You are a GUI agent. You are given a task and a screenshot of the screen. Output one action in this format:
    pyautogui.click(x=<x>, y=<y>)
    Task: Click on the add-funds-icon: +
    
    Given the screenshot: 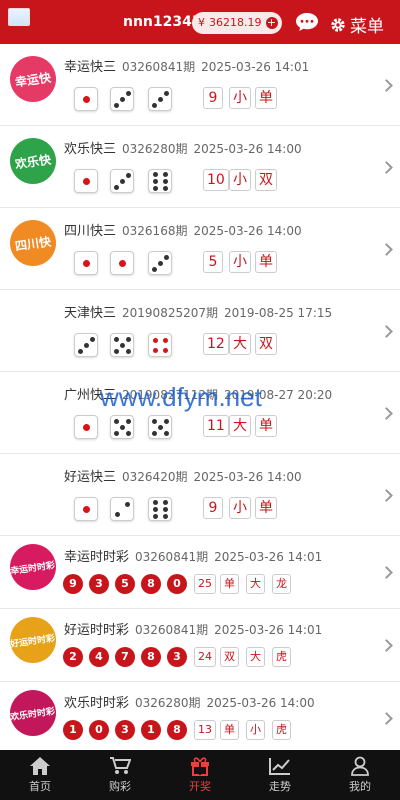 What is the action you would take?
    pyautogui.click(x=271, y=23)
    